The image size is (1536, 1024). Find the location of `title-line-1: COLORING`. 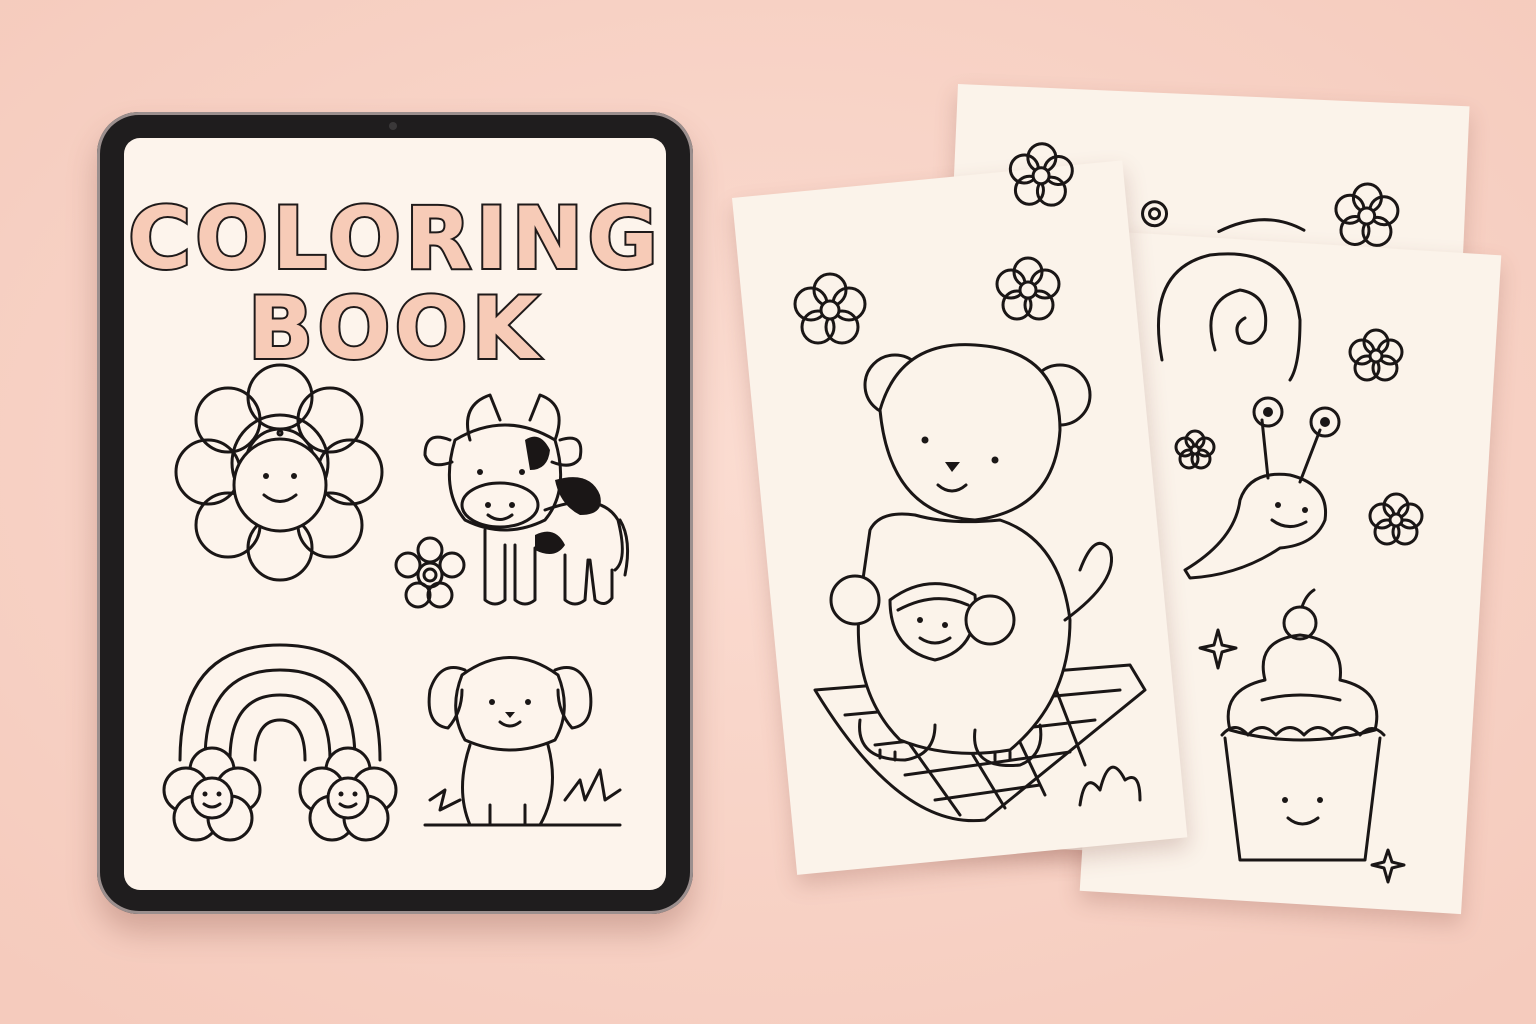

title-line-1: COLORING is located at coordinates (394, 239).